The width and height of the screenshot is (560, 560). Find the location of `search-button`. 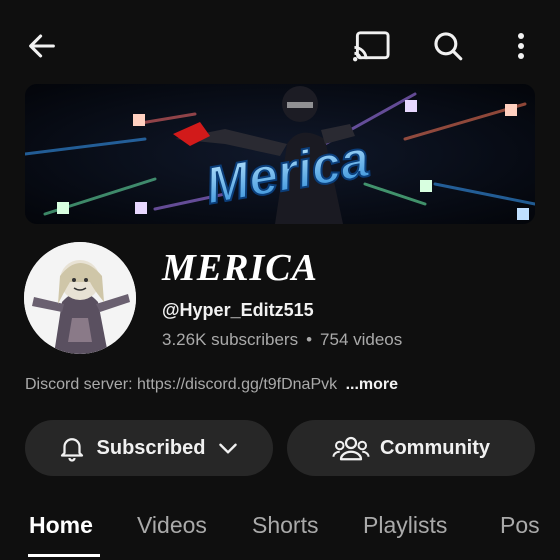

search-button is located at coordinates (448, 46).